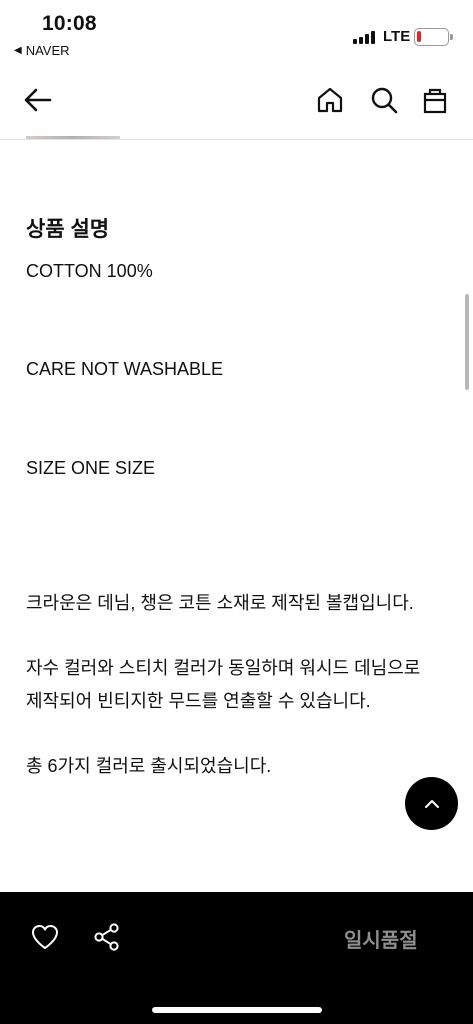  What do you see at coordinates (107, 937) in the screenshot?
I see `share-icon` at bounding box center [107, 937].